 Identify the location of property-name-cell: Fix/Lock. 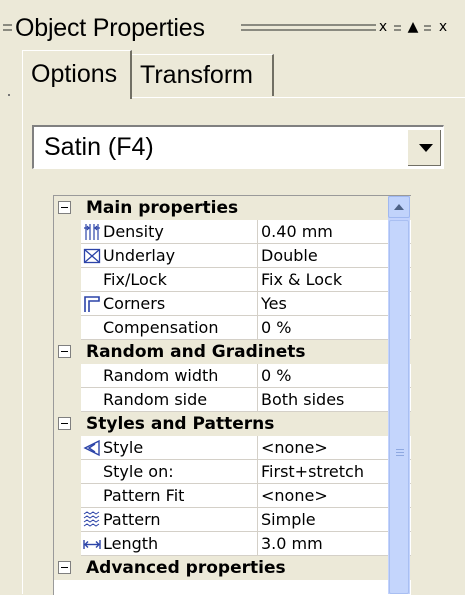
(169, 280).